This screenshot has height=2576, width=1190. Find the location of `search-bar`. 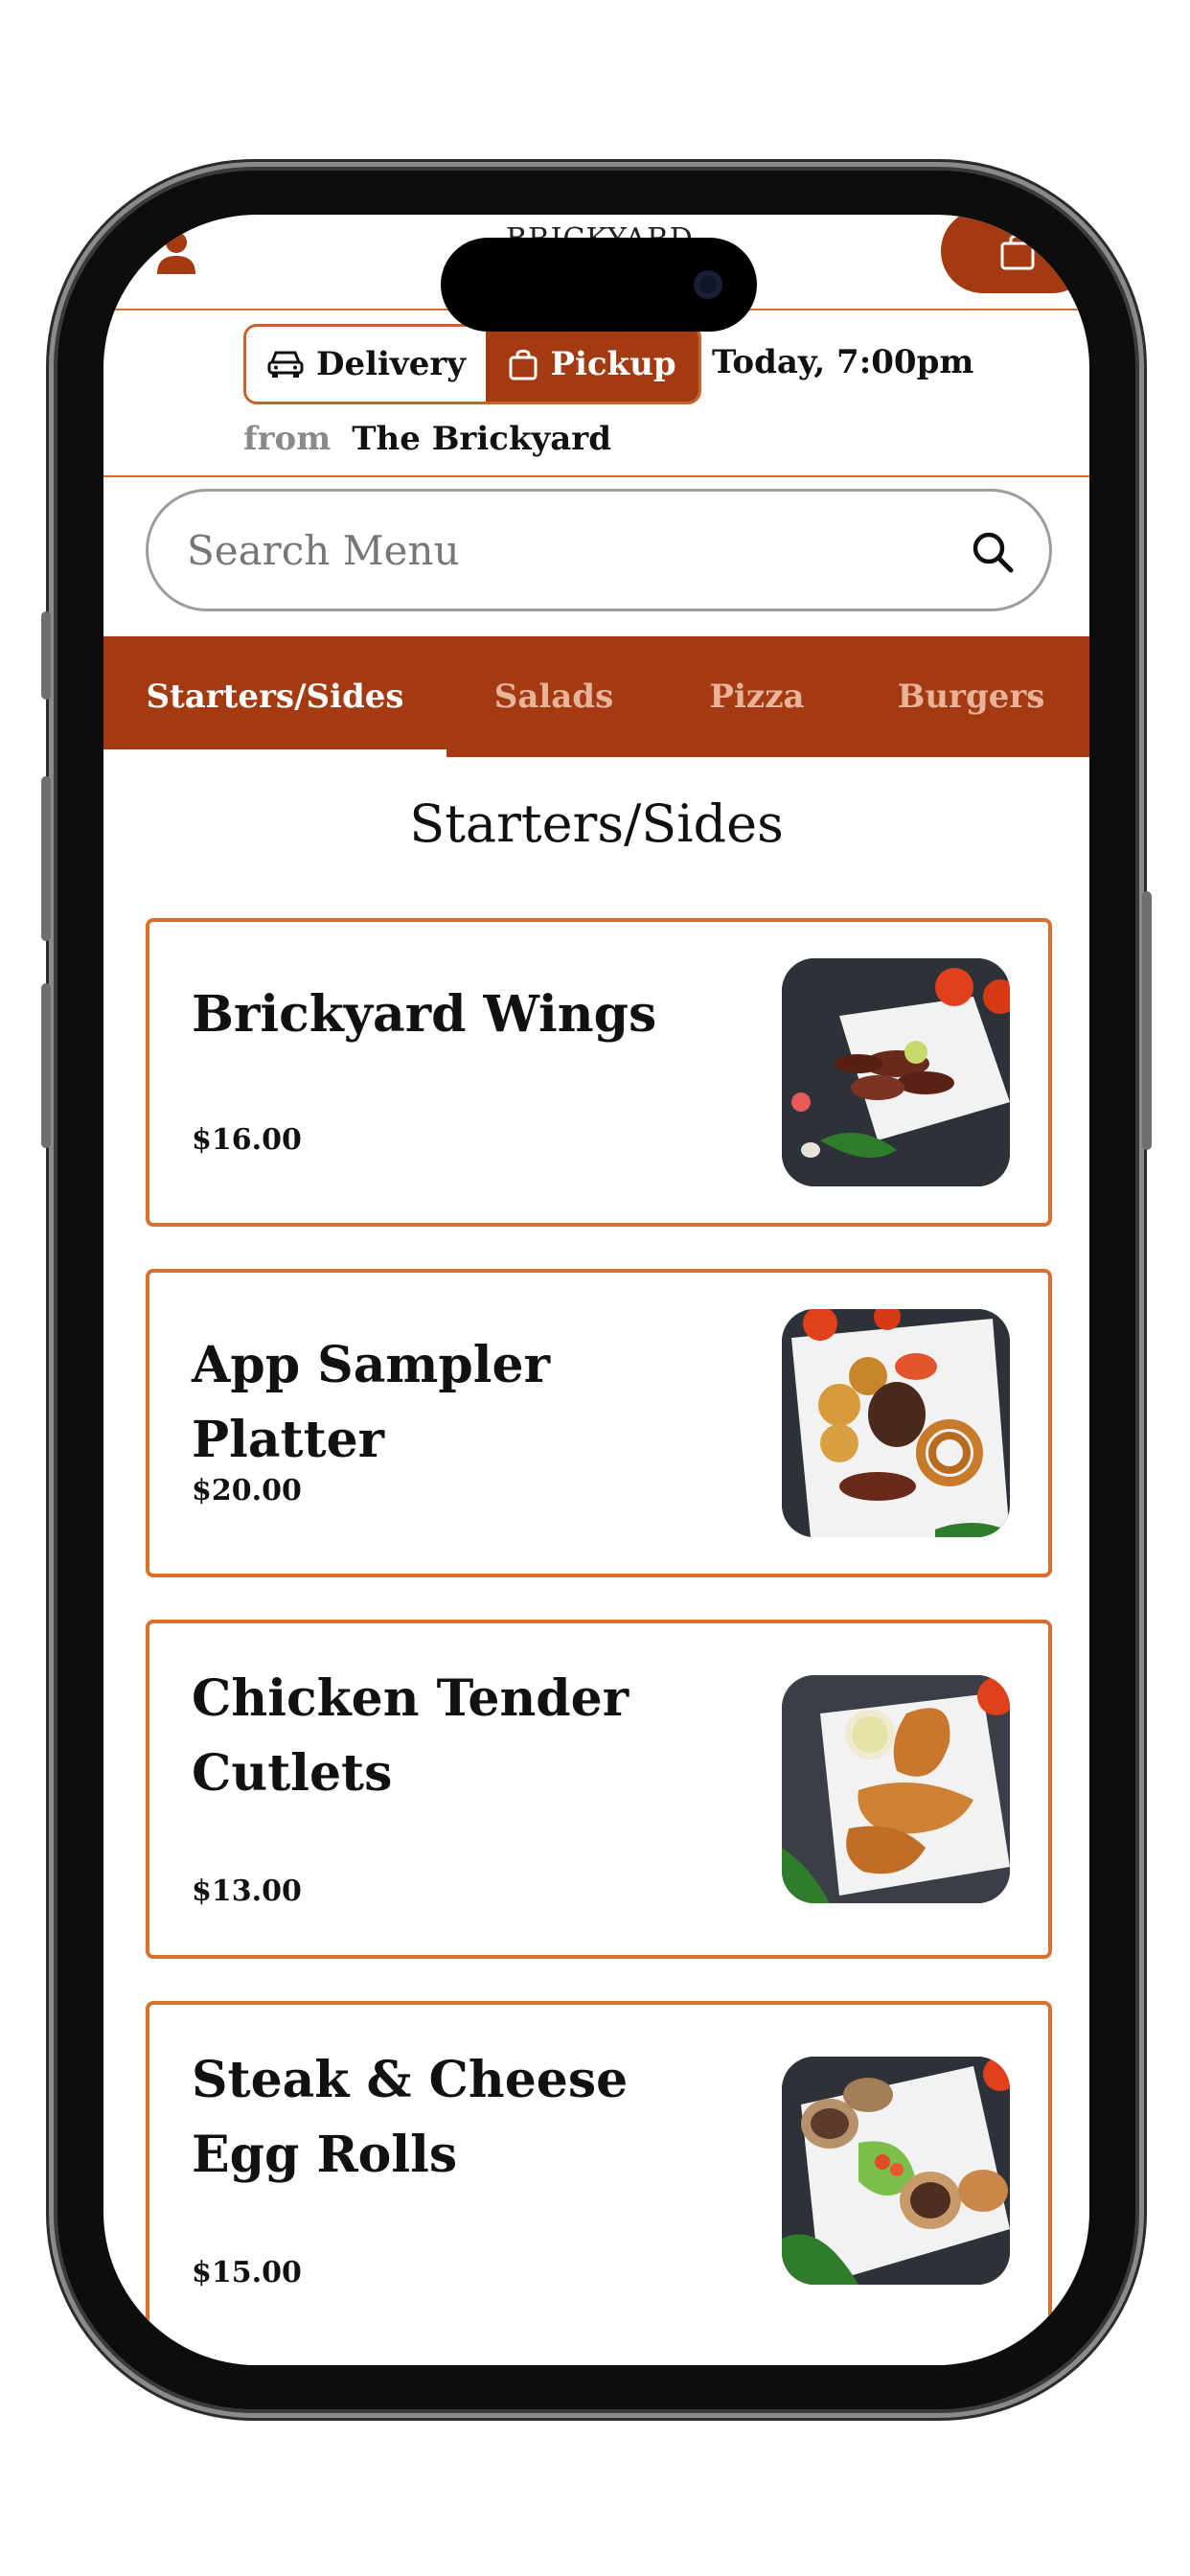

search-bar is located at coordinates (599, 550).